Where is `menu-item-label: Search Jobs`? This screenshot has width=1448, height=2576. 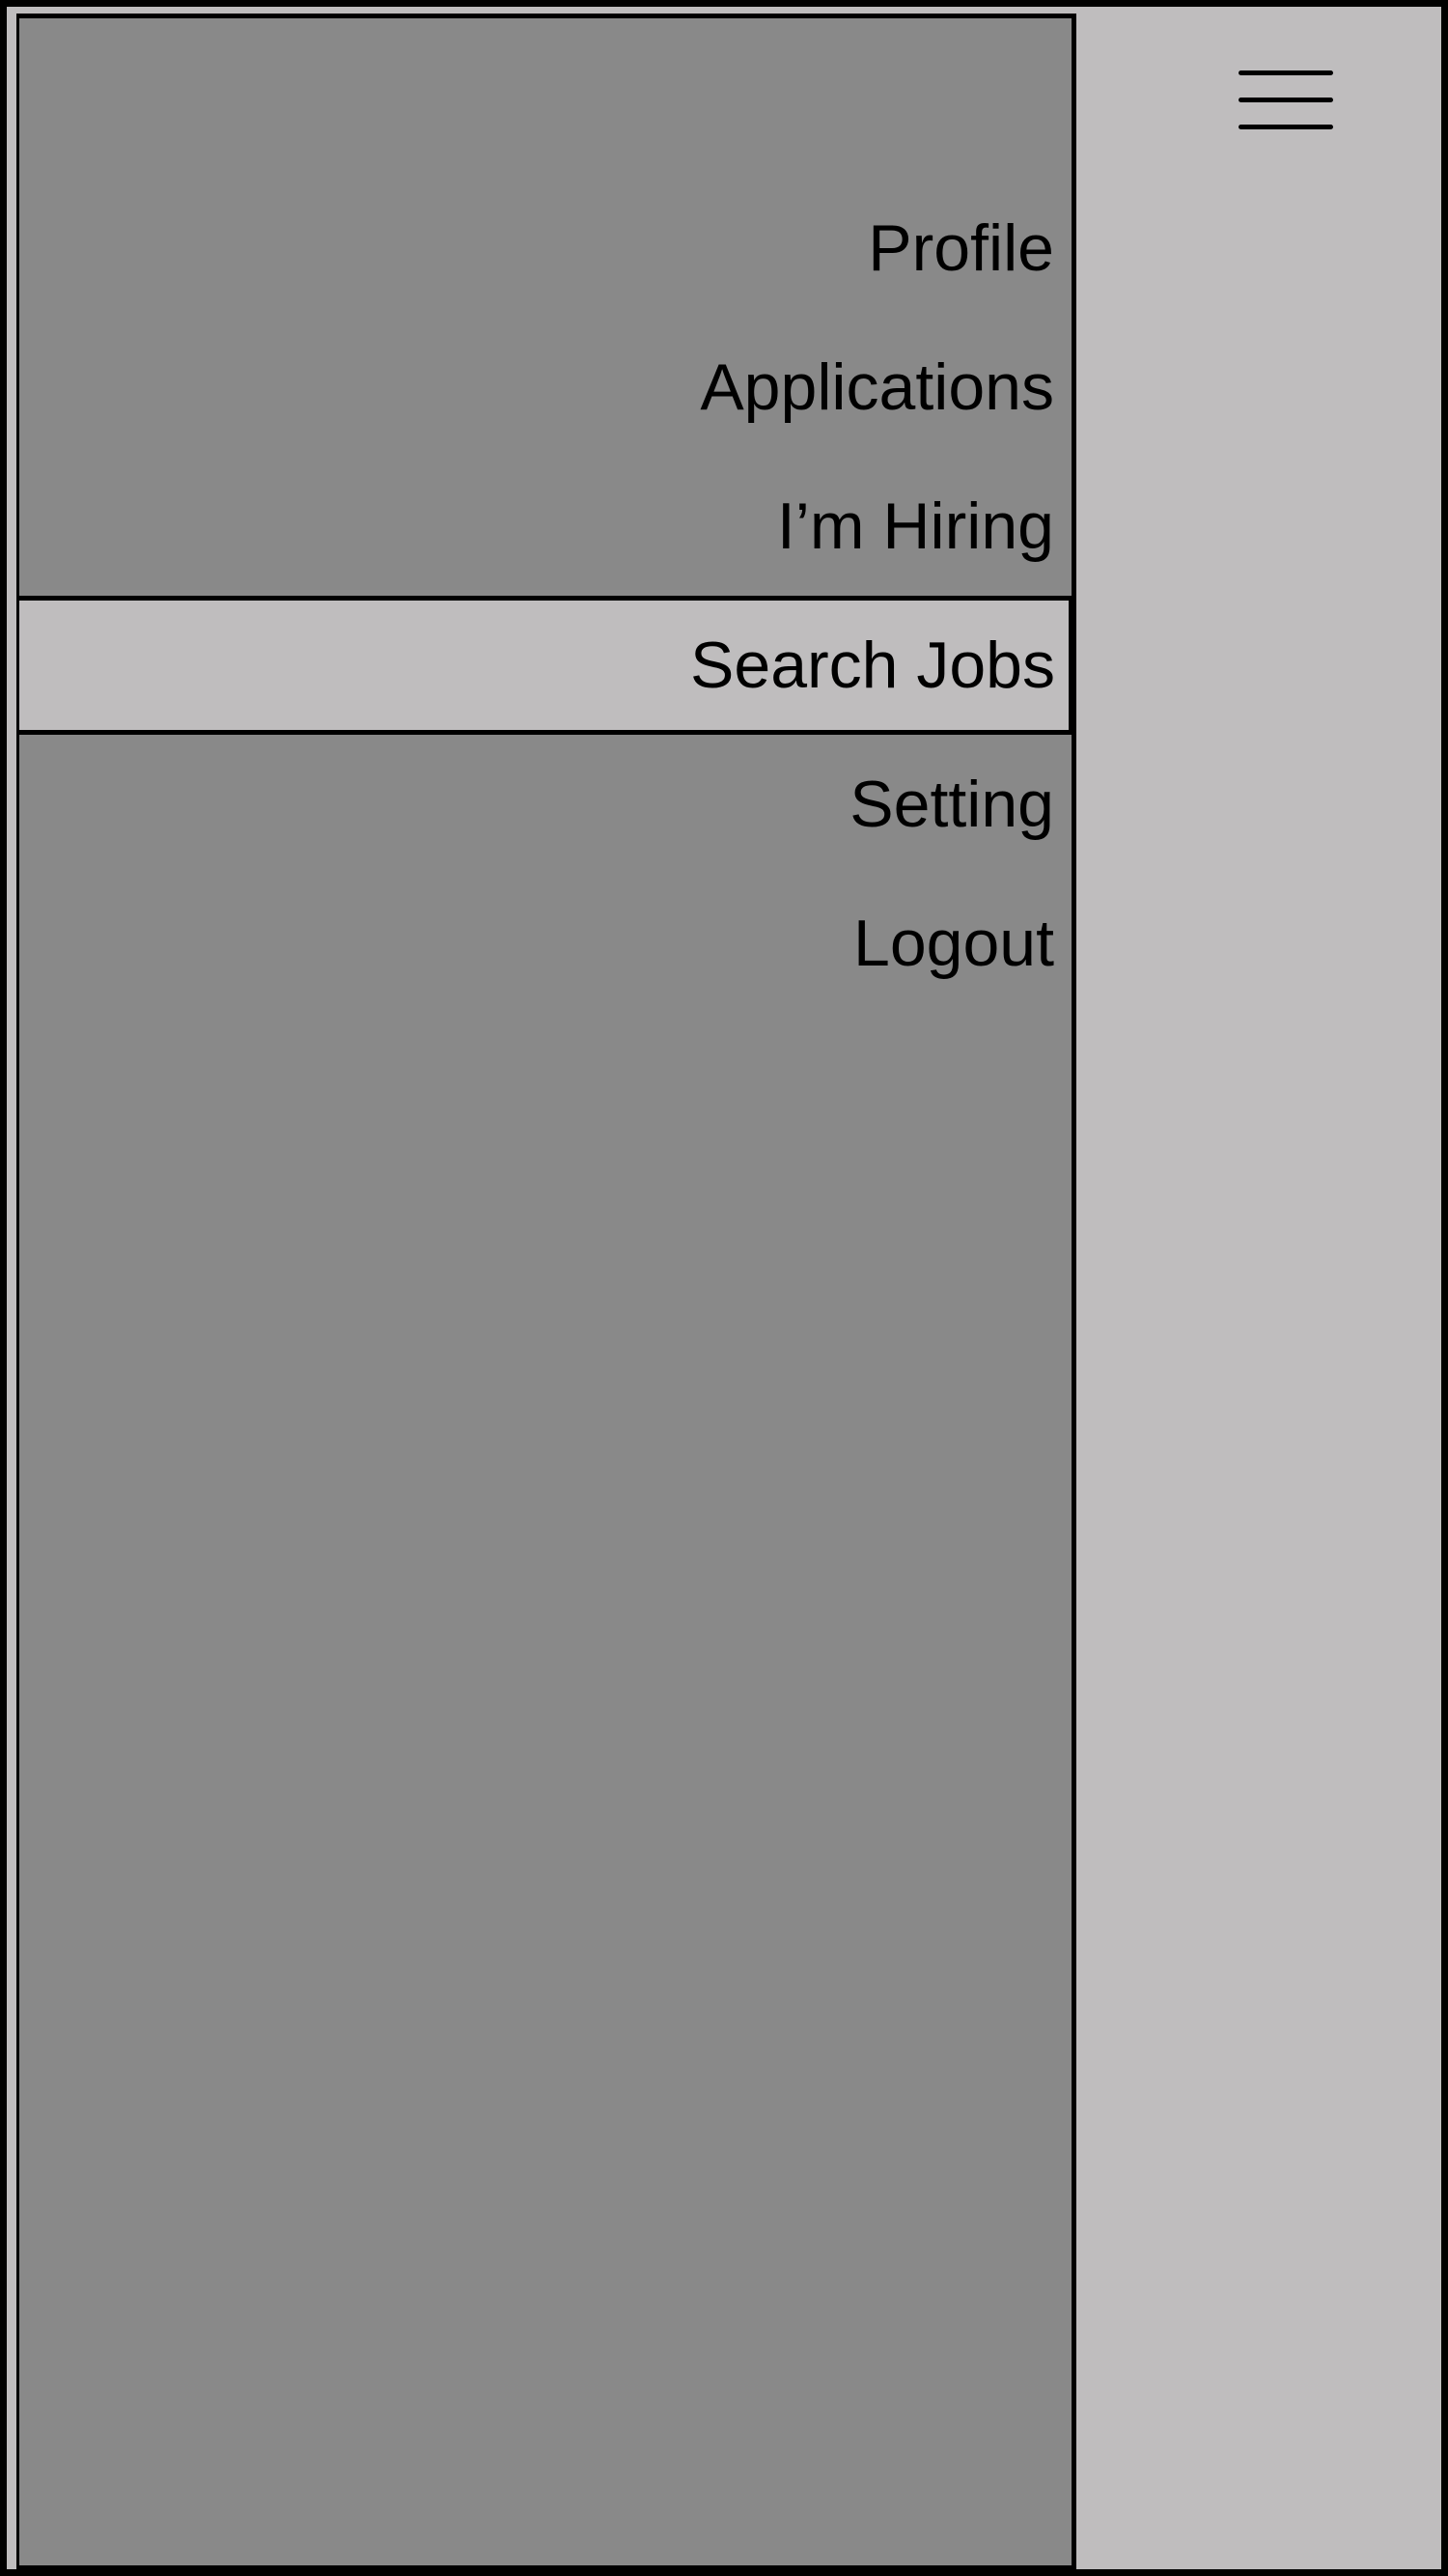
menu-item-label: Search Jobs is located at coordinates (872, 666).